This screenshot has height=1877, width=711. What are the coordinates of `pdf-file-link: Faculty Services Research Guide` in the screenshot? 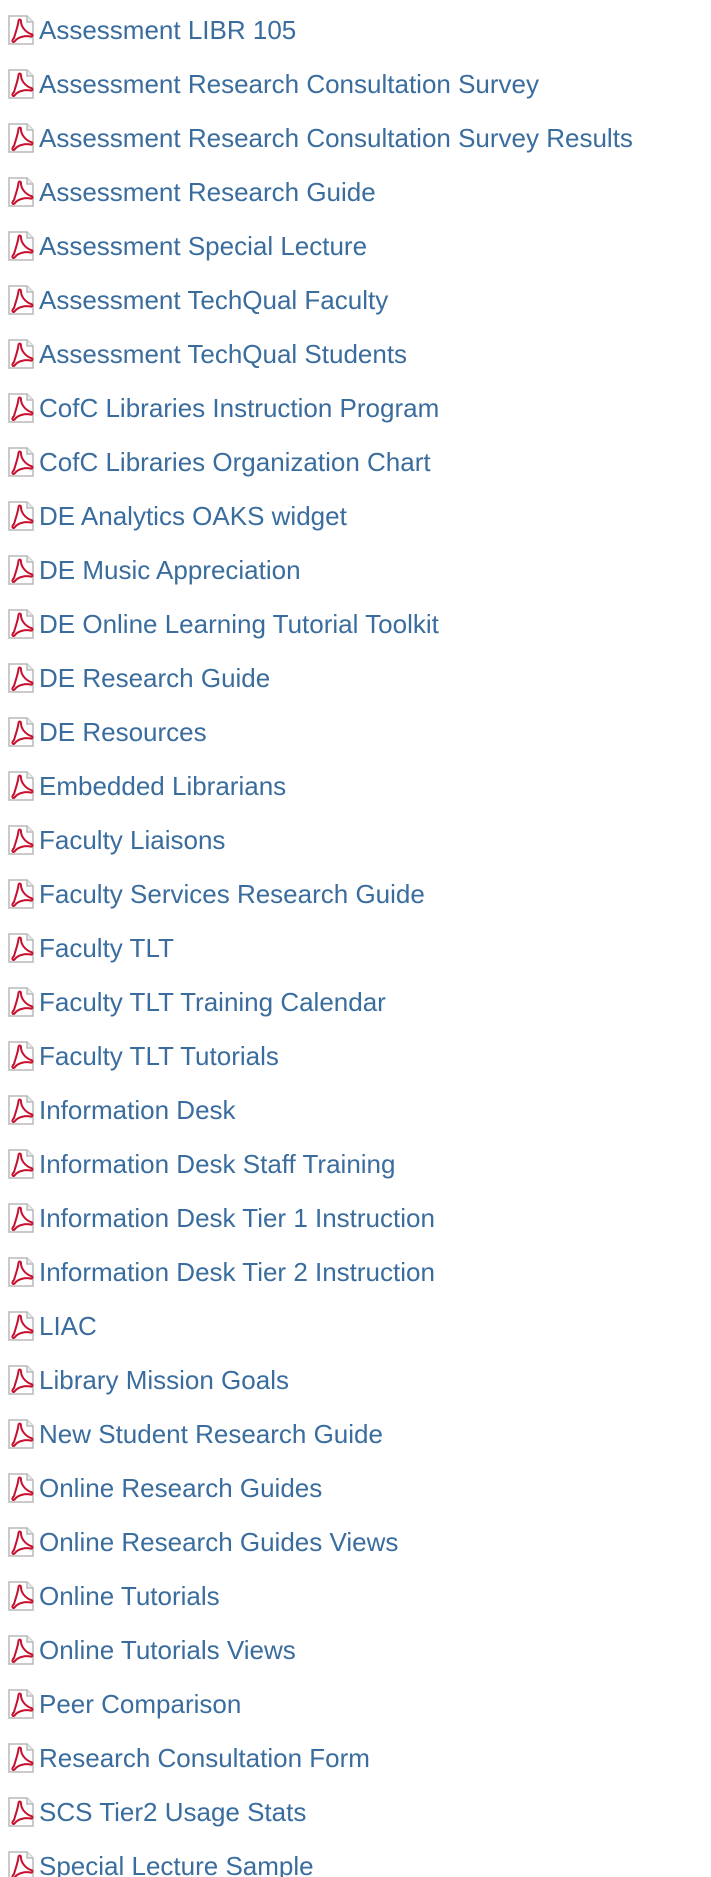 It's located at (215, 894).